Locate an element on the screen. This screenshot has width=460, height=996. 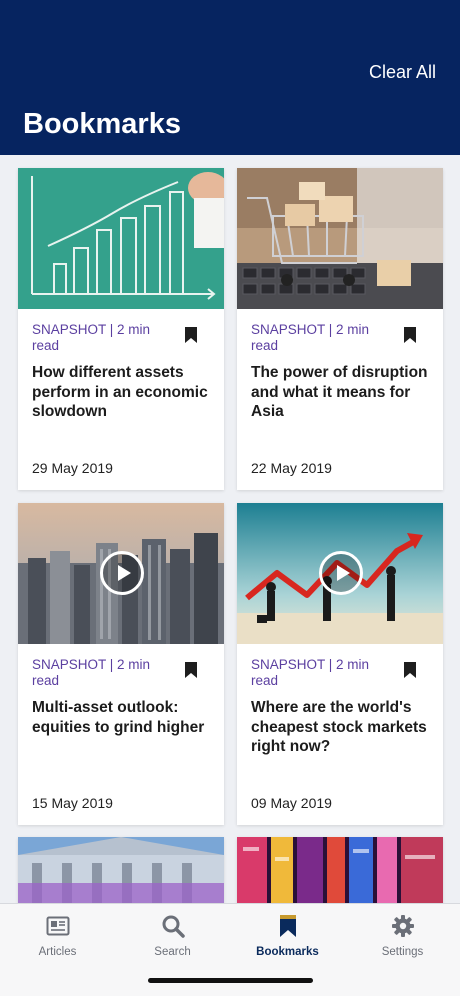
building-facade-image is located at coordinates (121, 870).